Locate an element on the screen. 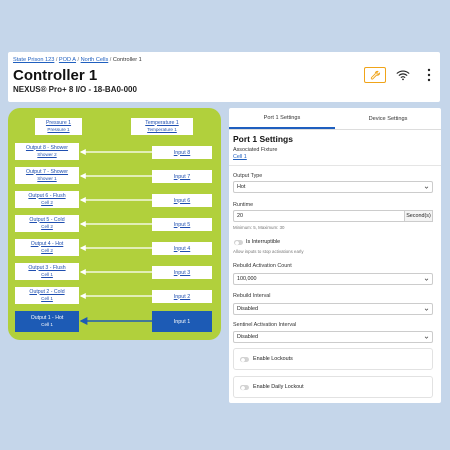  output-label: Output 6 - Flush is located at coordinates (47, 195).